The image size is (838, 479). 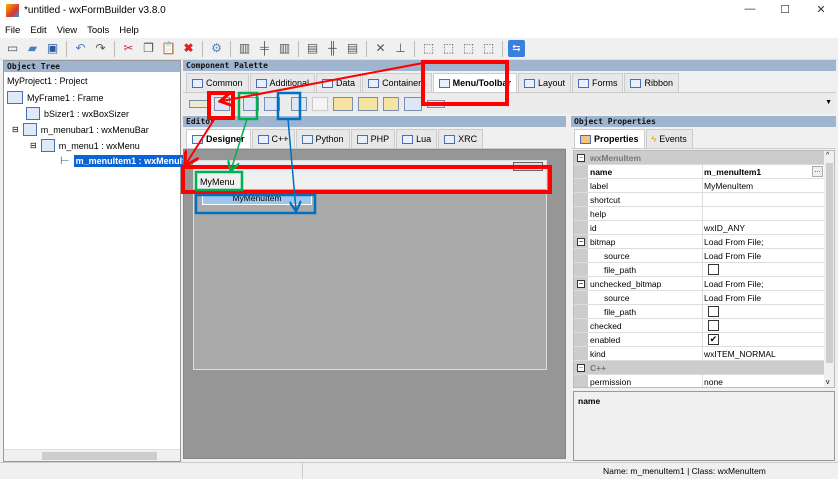 What do you see at coordinates (98, 29) in the screenshot?
I see `menu-tools: Tools` at bounding box center [98, 29].